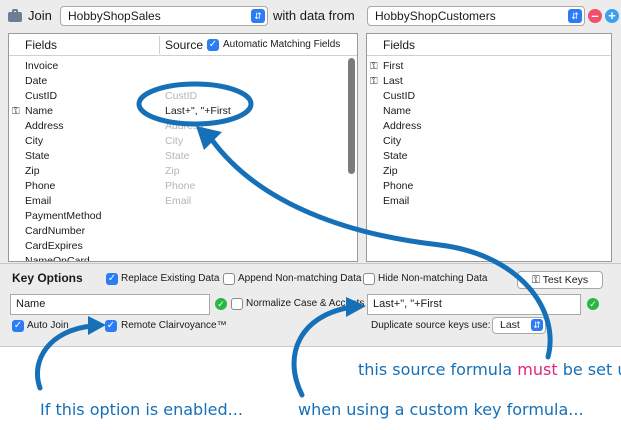 The height and width of the screenshot is (430, 621). I want to click on formula-highlight-ellipse, so click(195, 104).